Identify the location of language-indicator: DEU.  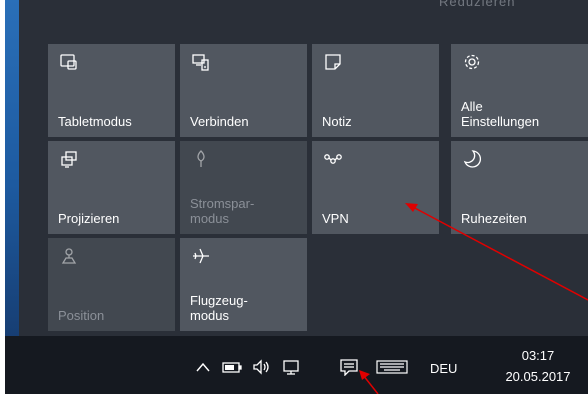
(443, 368).